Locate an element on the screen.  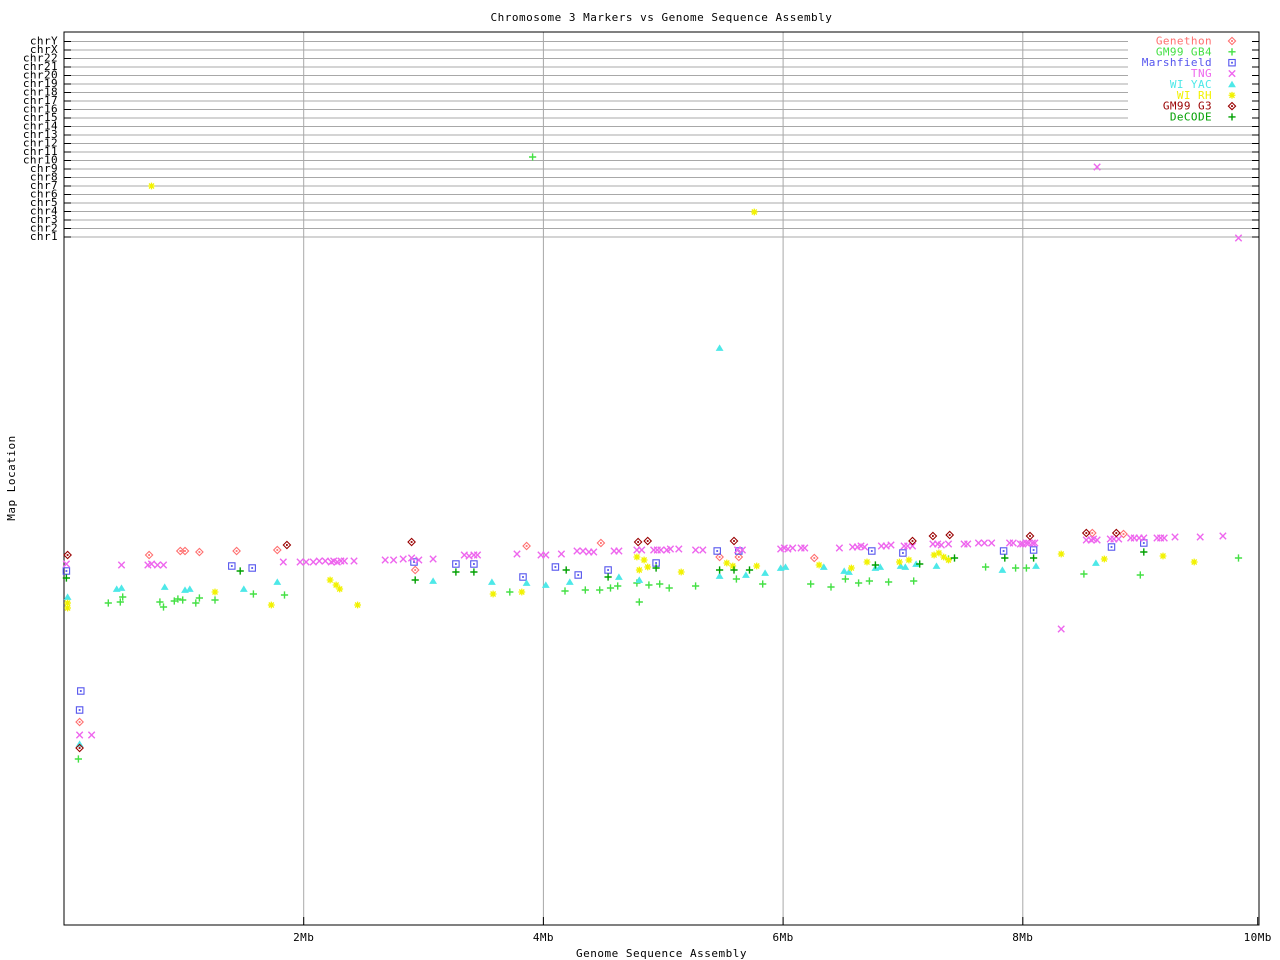
x-tick-label-6Mb: 6Mb is located at coordinates (783, 937).